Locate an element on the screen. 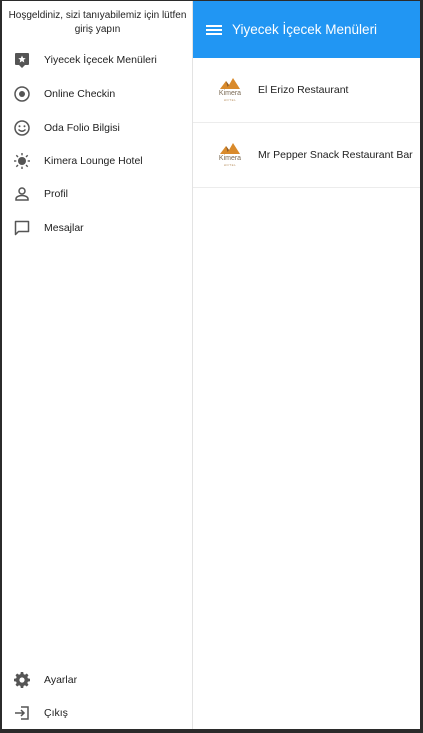 The image size is (423, 733). drawer-item-food-menus: Yiyecek İçecek Menüleri is located at coordinates (97, 60).